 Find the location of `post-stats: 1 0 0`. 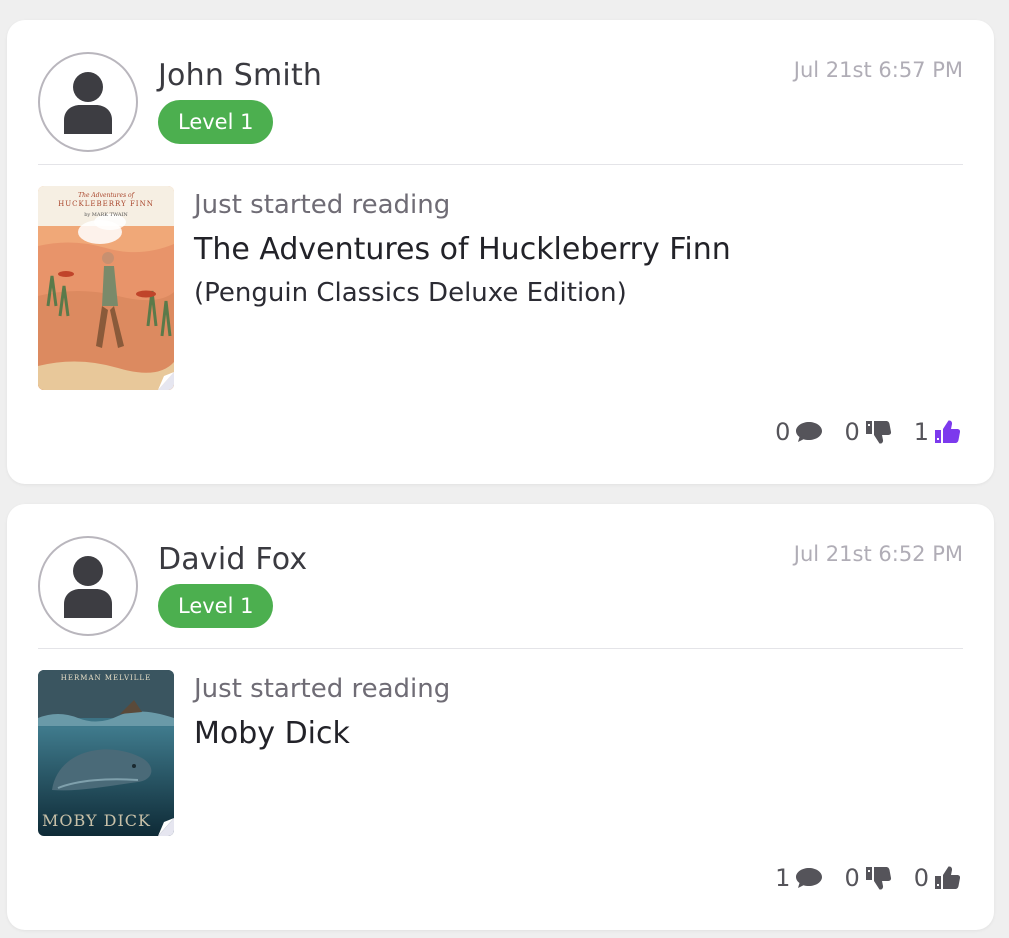

post-stats: 1 0 0 is located at coordinates (869, 878).